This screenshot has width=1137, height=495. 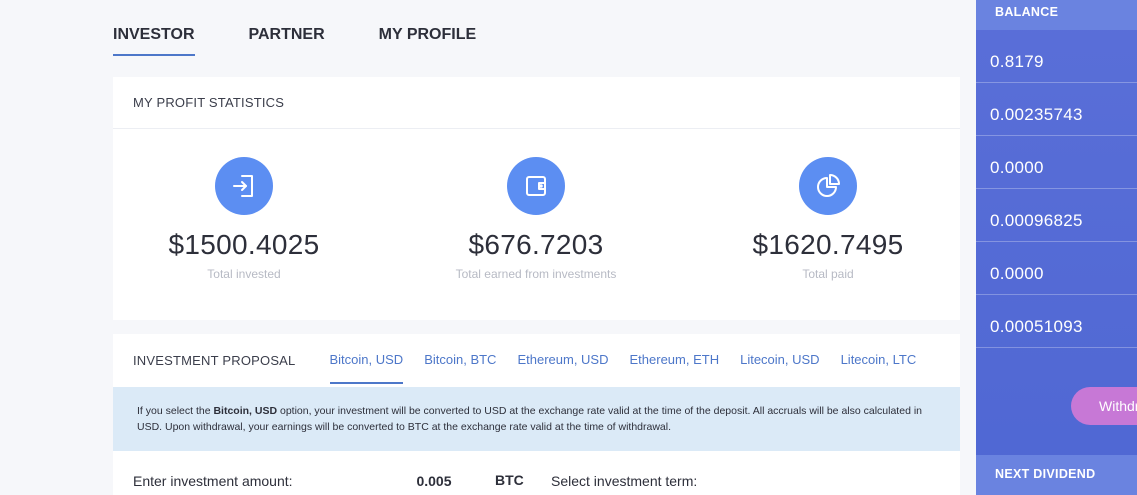 I want to click on total-invested-amount: $1500.4025, so click(x=244, y=244).